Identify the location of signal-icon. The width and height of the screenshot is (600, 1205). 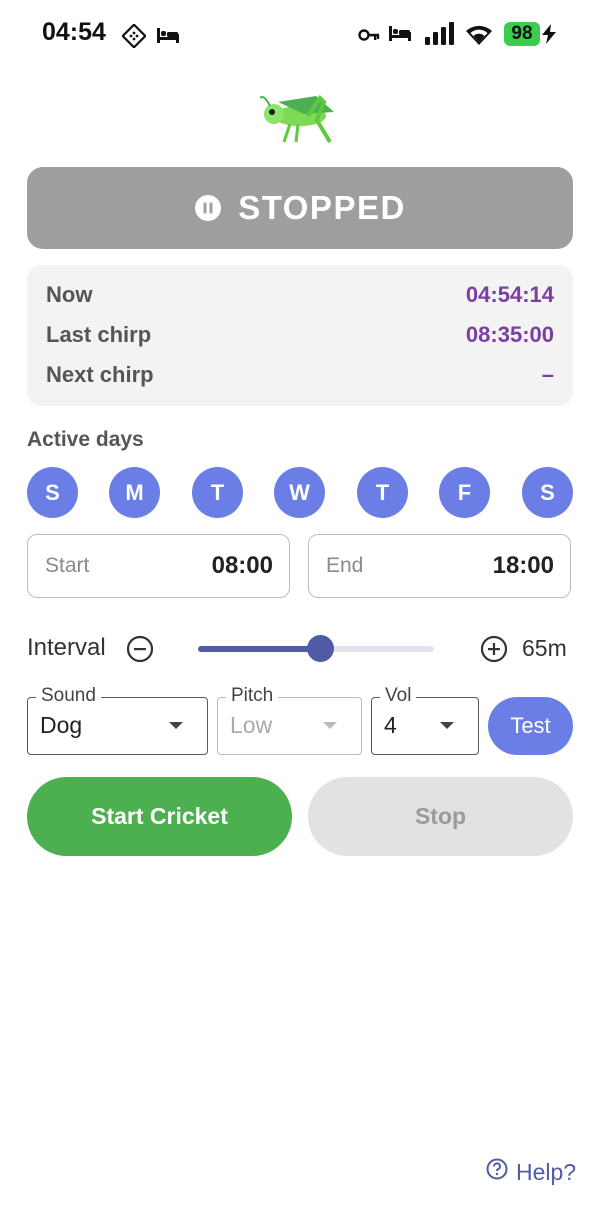
(439, 34).